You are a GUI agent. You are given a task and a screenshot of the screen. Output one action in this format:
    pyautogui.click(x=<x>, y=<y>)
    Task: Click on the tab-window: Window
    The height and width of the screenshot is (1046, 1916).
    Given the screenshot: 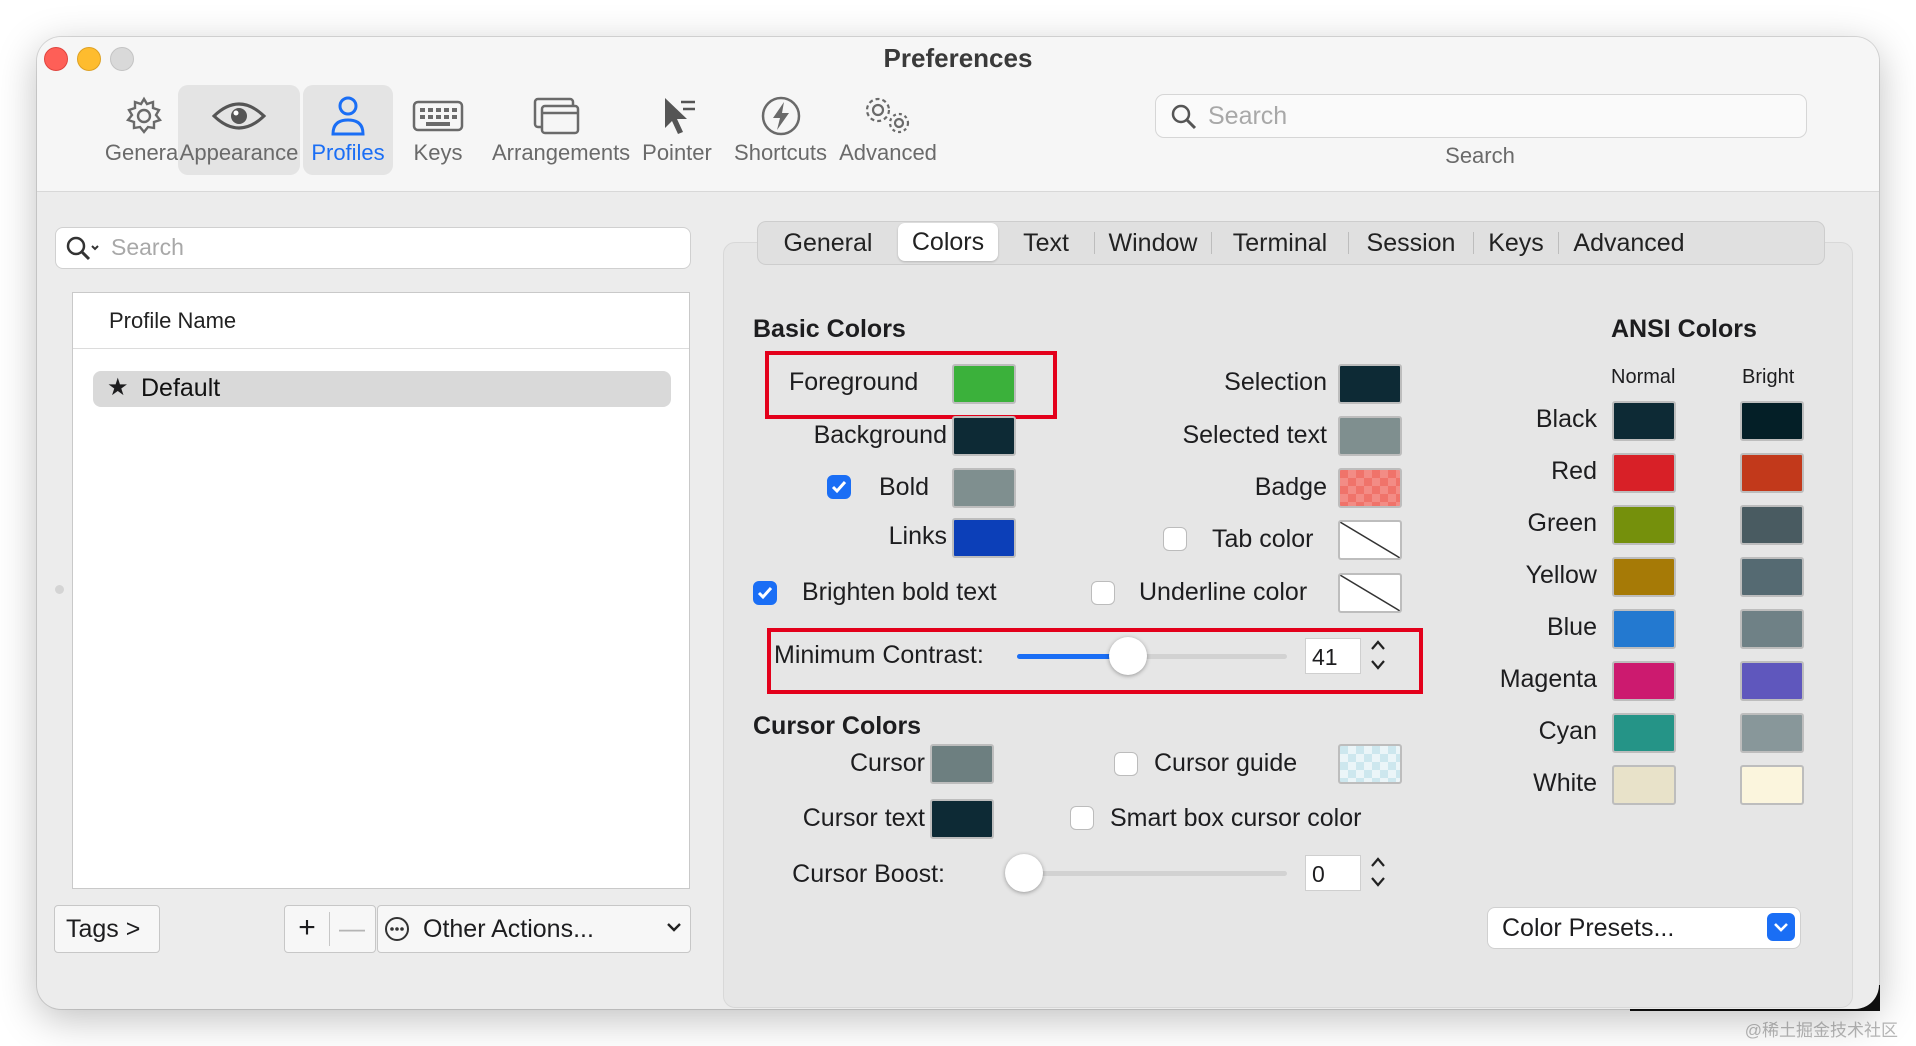 What is the action you would take?
    pyautogui.click(x=1153, y=243)
    